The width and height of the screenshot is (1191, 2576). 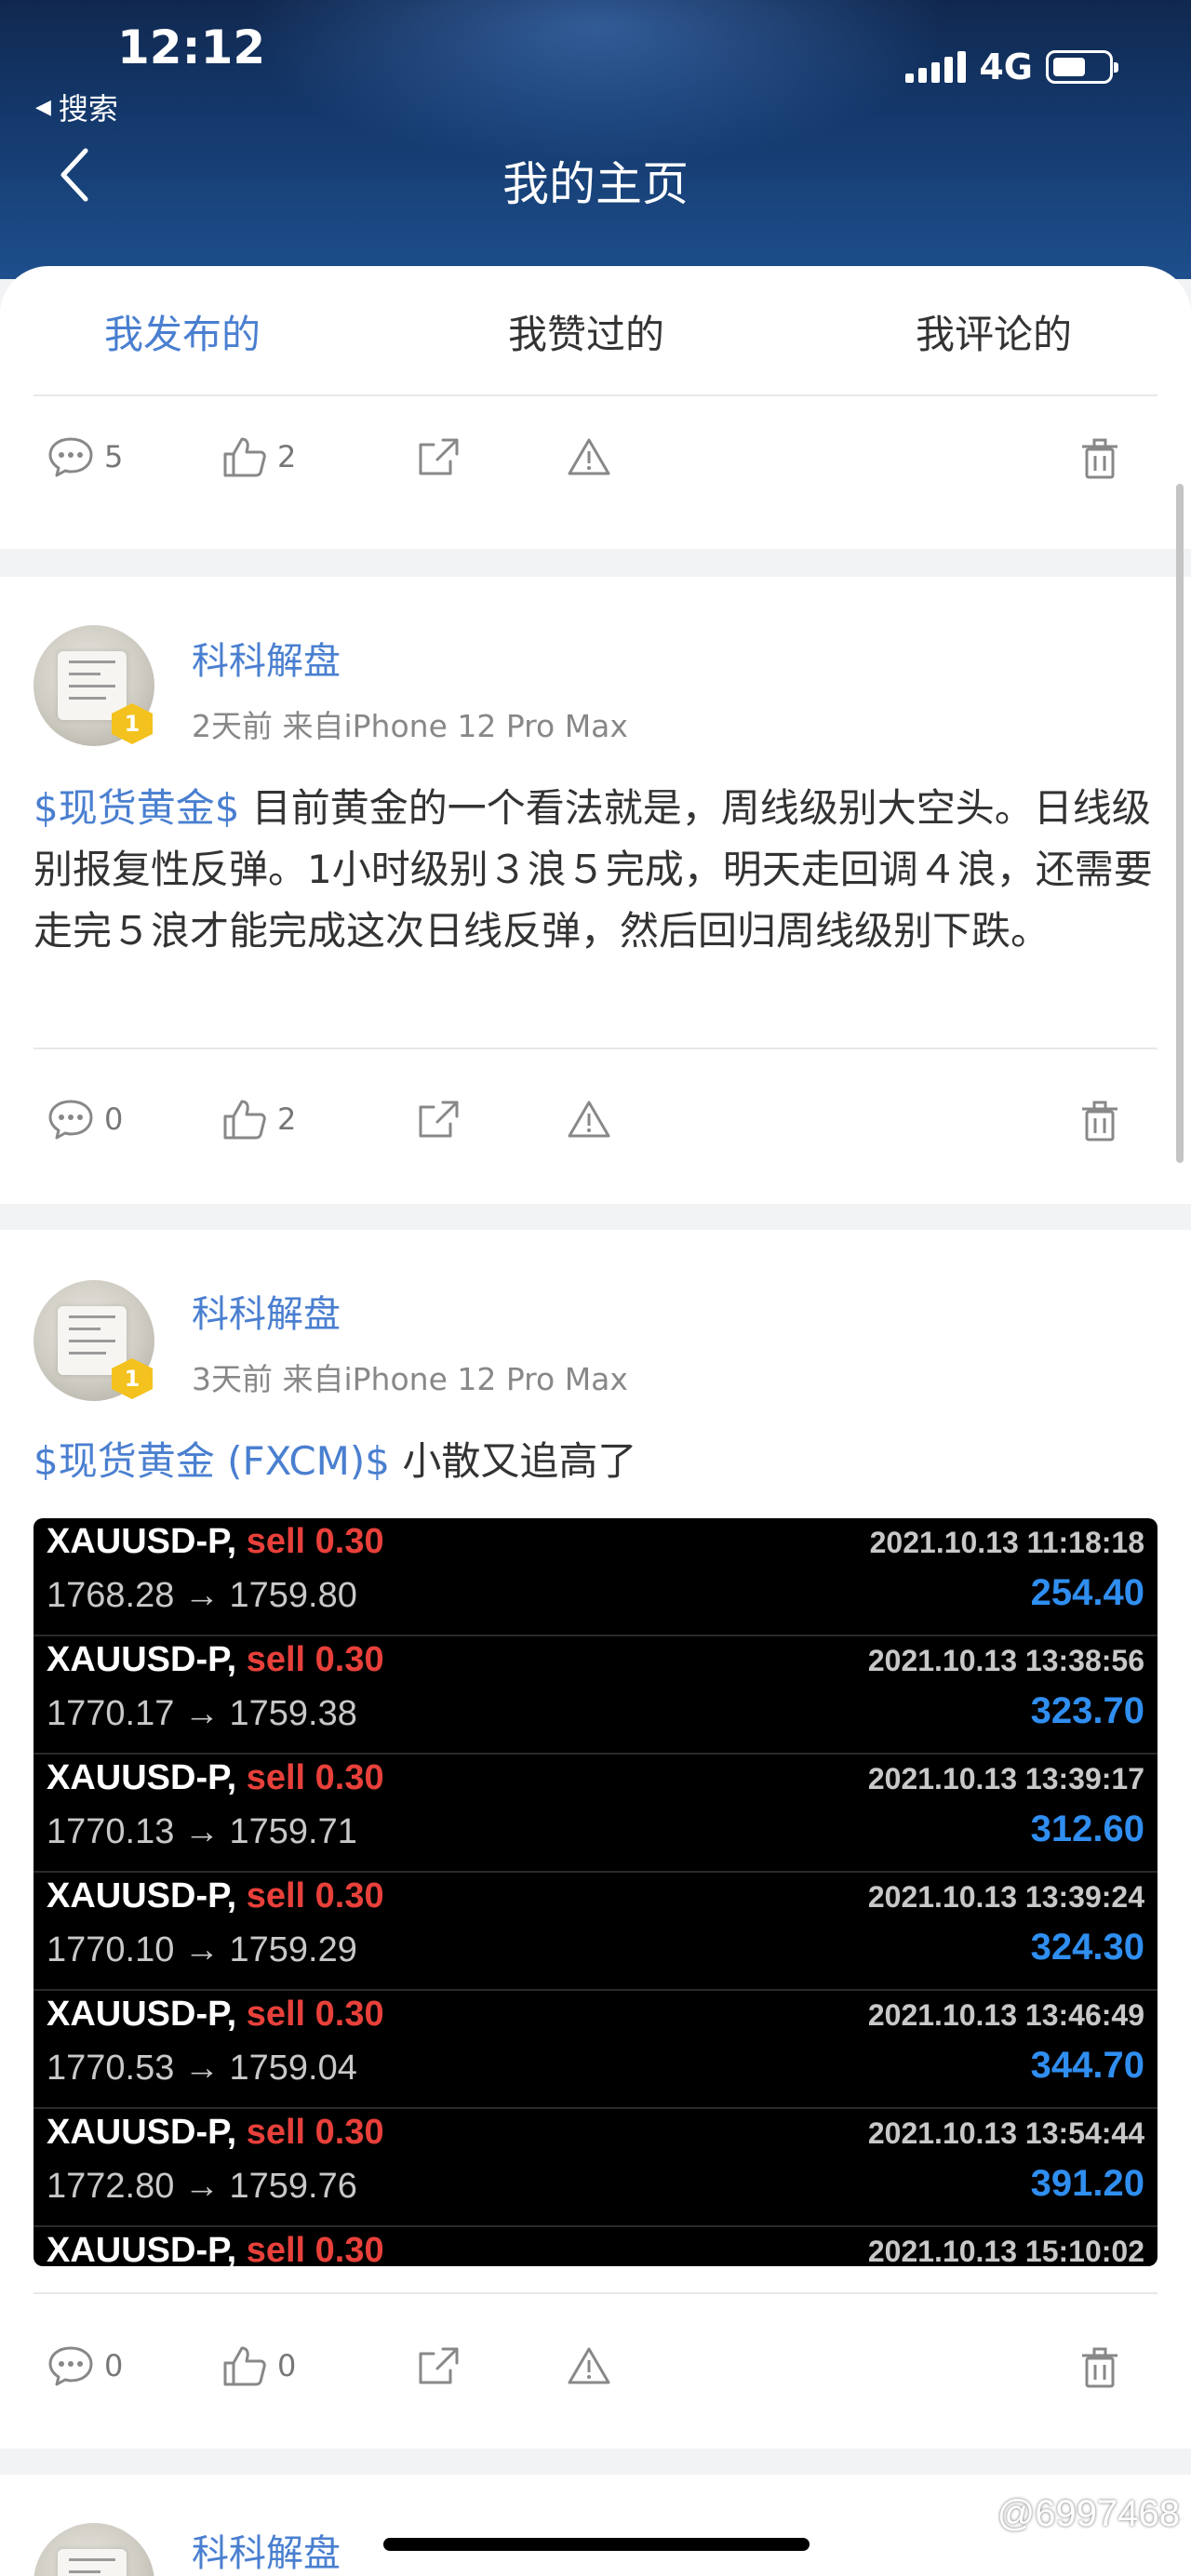 I want to click on post-meta: 3天前 来自iPhone 12 Pro Max, so click(x=410, y=1379).